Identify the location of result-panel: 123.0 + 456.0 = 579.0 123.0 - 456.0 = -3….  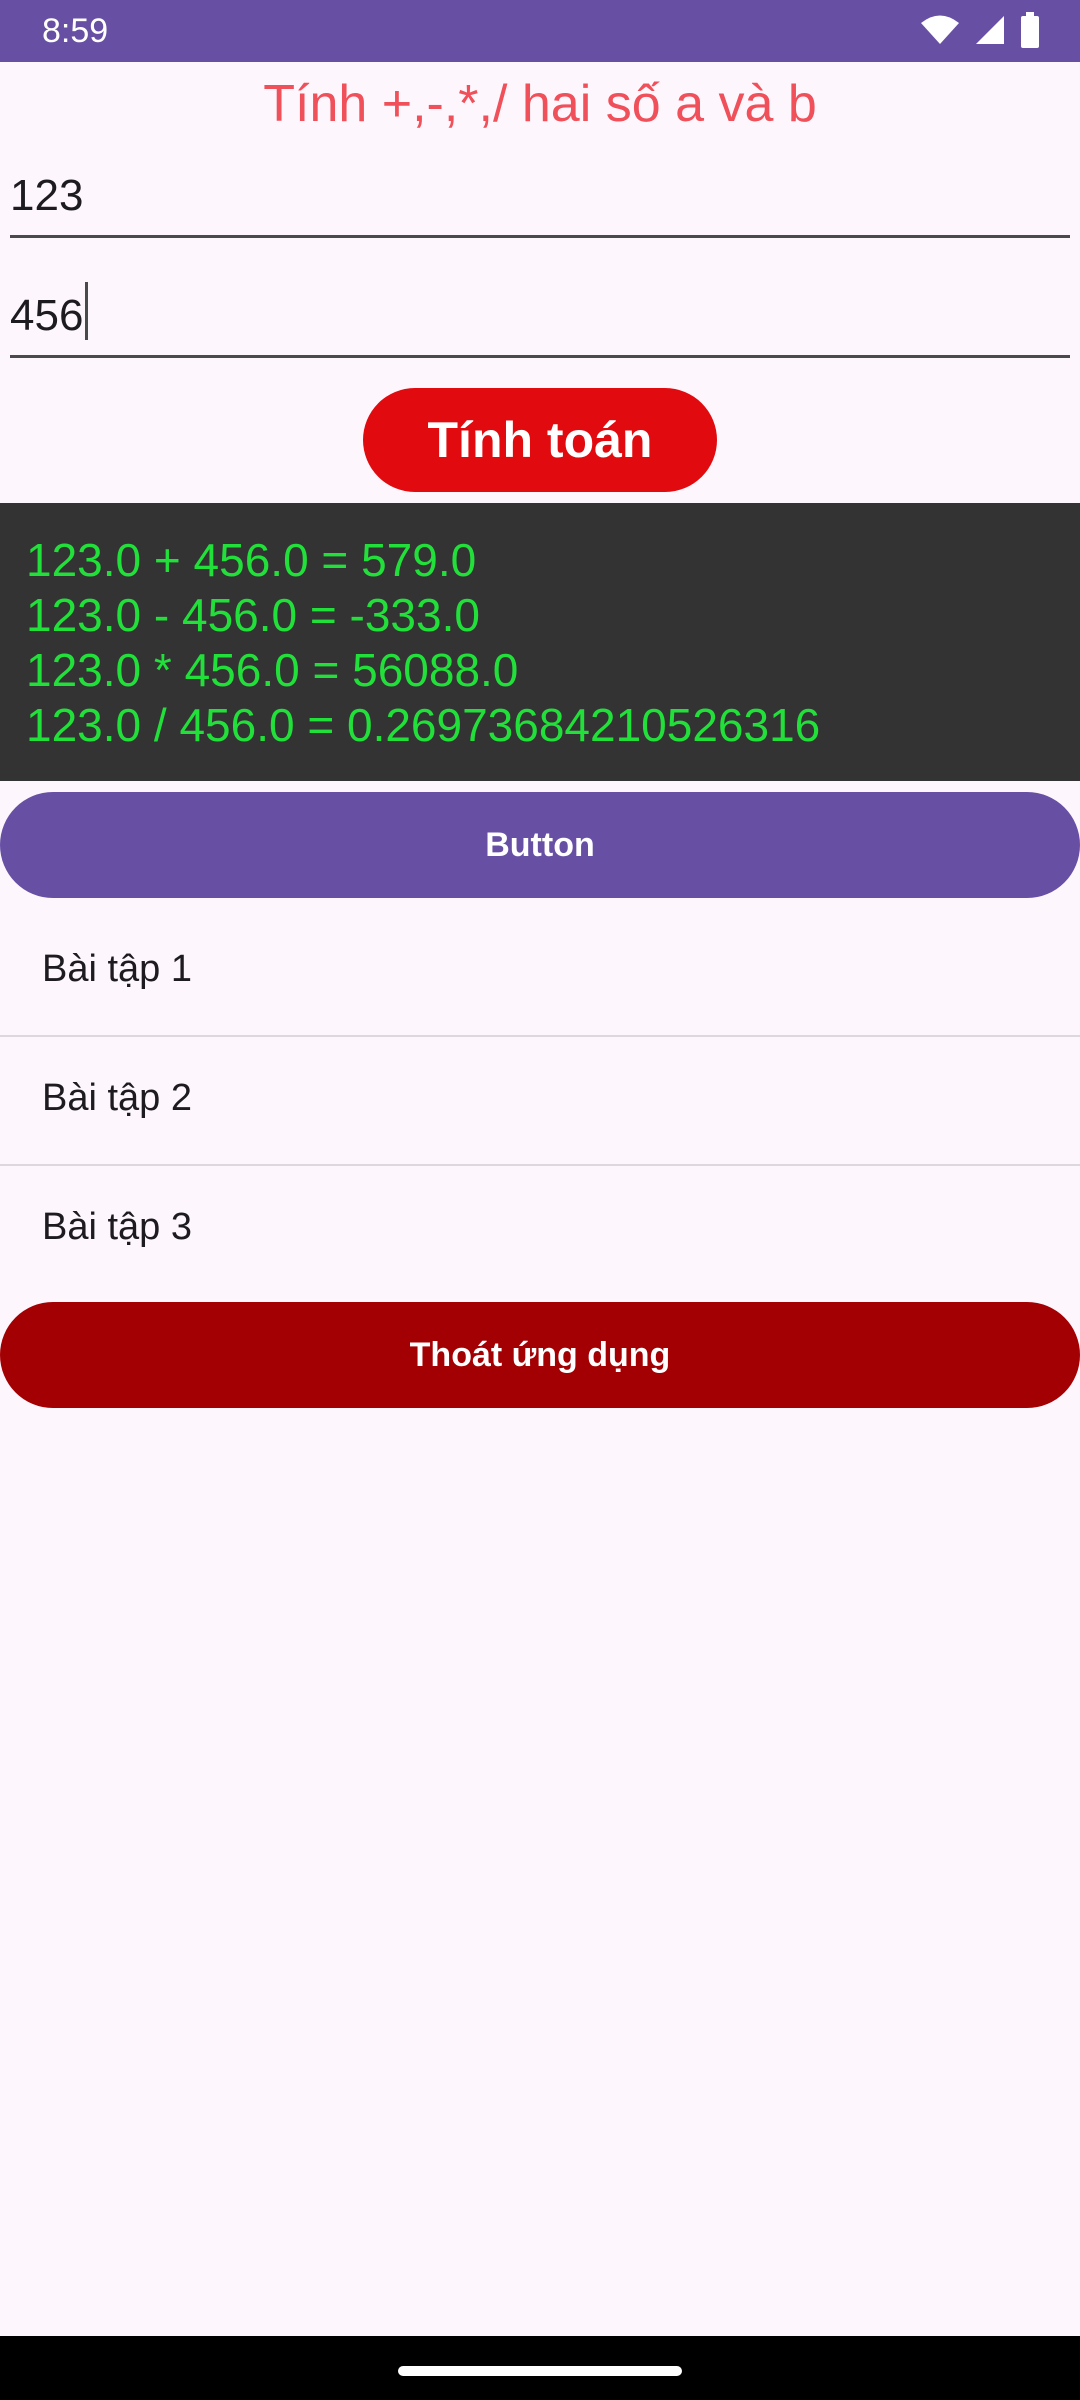
(540, 642).